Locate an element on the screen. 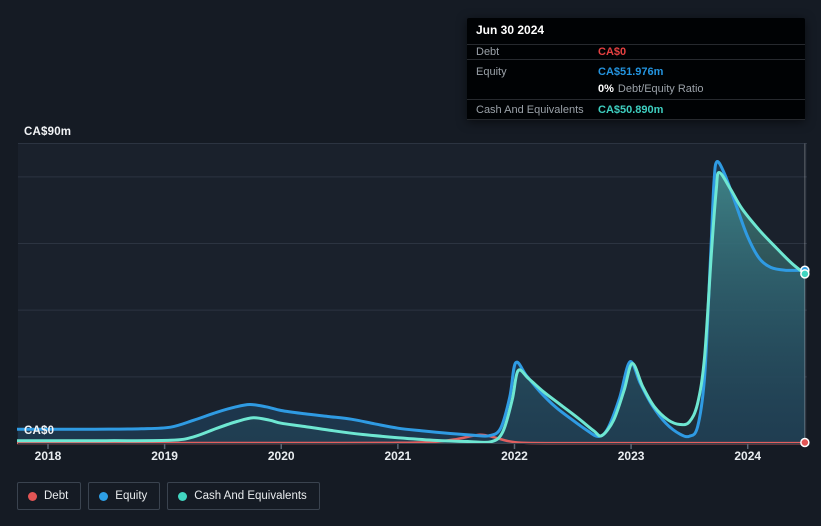 This screenshot has width=821, height=526. x-axis-label-2024: 2024 is located at coordinates (748, 456).